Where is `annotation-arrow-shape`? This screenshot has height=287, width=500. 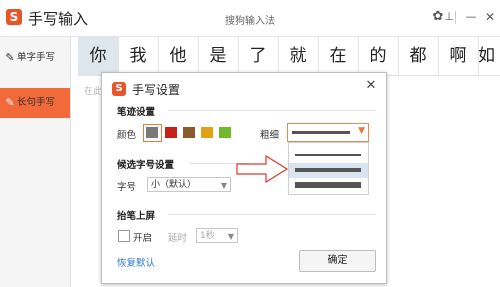
annotation-arrow-shape is located at coordinates (262, 169).